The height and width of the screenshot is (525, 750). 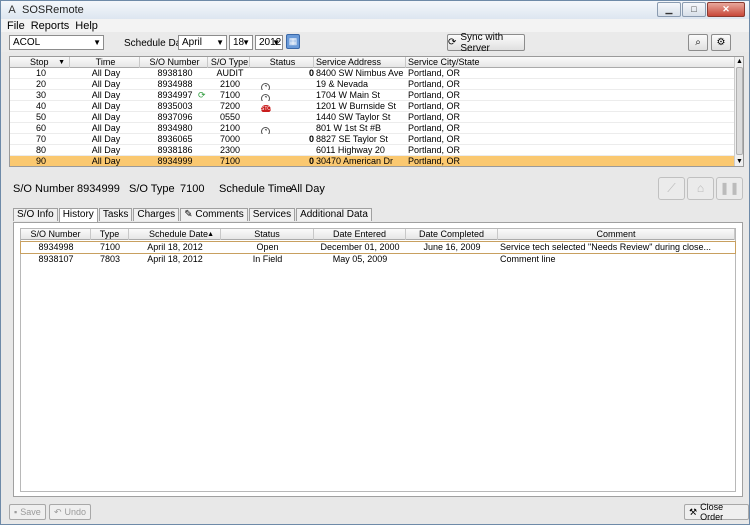 What do you see at coordinates (230, 139) in the screenshot?
I see `stop-cell-so-type: 7000` at bounding box center [230, 139].